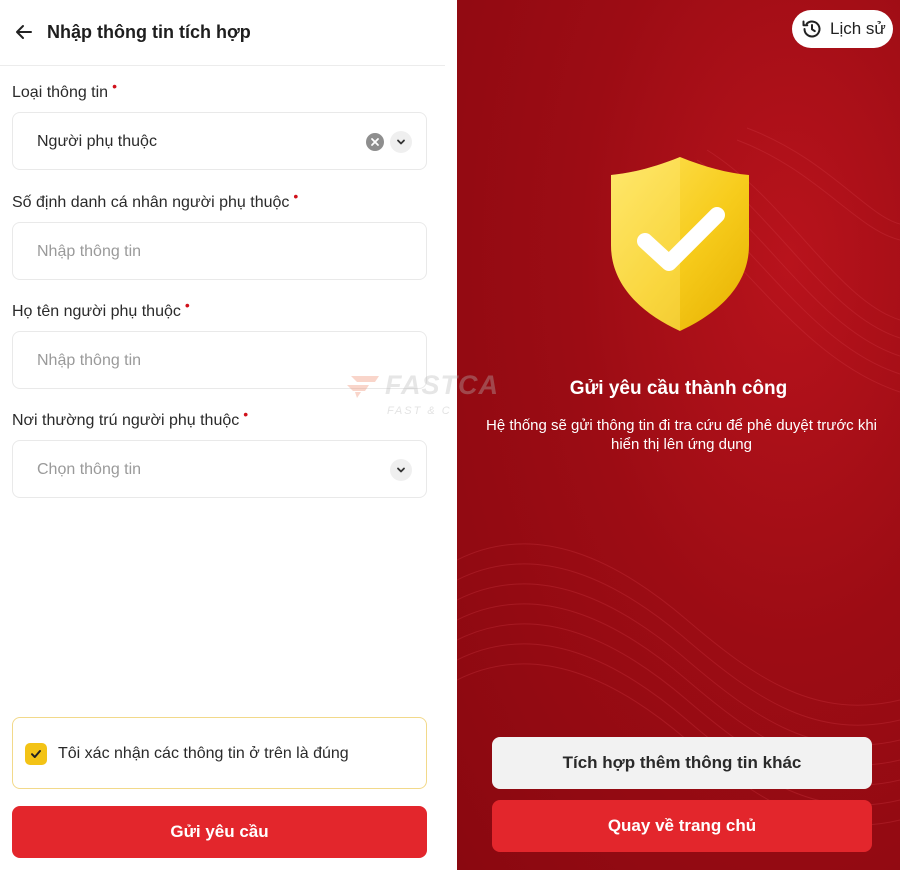 The image size is (900, 870). What do you see at coordinates (219, 832) in the screenshot?
I see `submit-request-button: Gửi yêu cầu` at bounding box center [219, 832].